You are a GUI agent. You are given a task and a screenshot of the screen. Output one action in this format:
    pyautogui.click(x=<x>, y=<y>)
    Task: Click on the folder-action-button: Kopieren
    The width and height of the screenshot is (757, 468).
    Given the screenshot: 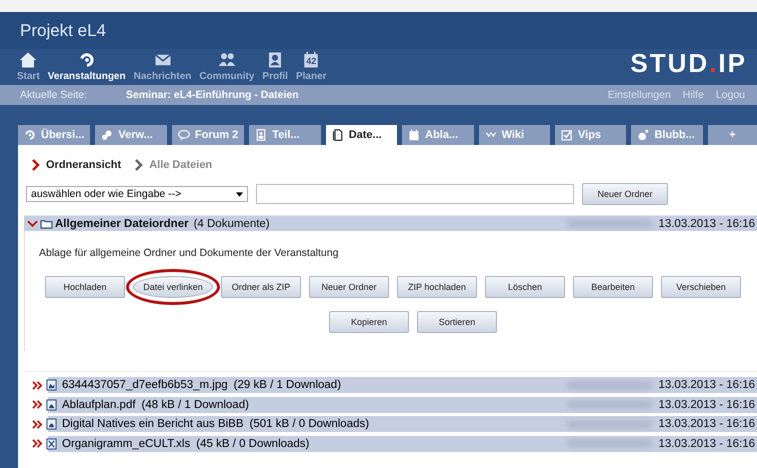 What is the action you would take?
    pyautogui.click(x=369, y=322)
    